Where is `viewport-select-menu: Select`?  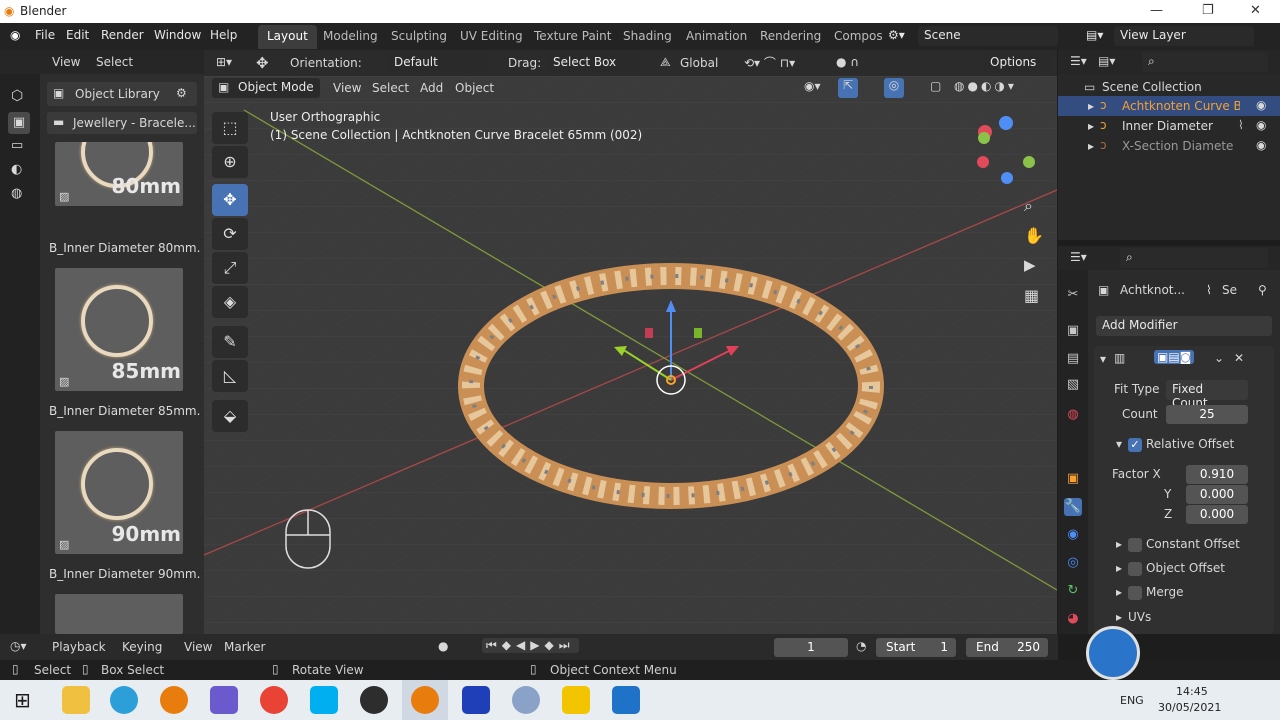
viewport-select-menu: Select is located at coordinates (390, 88).